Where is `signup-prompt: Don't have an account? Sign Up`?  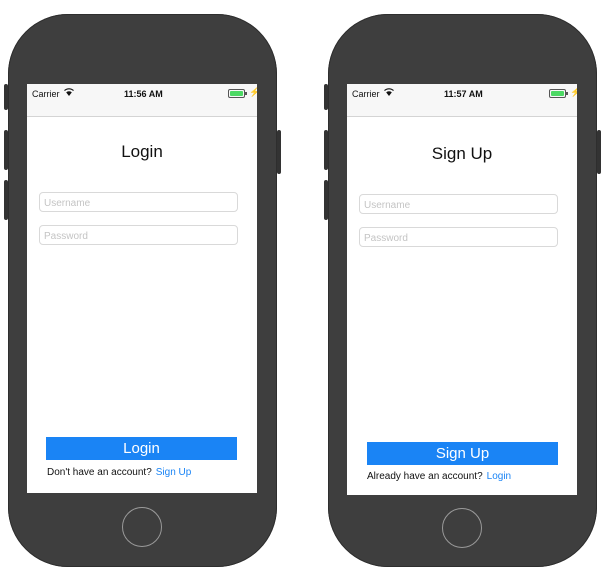
signup-prompt: Don't have an account? Sign Up is located at coordinates (119, 472).